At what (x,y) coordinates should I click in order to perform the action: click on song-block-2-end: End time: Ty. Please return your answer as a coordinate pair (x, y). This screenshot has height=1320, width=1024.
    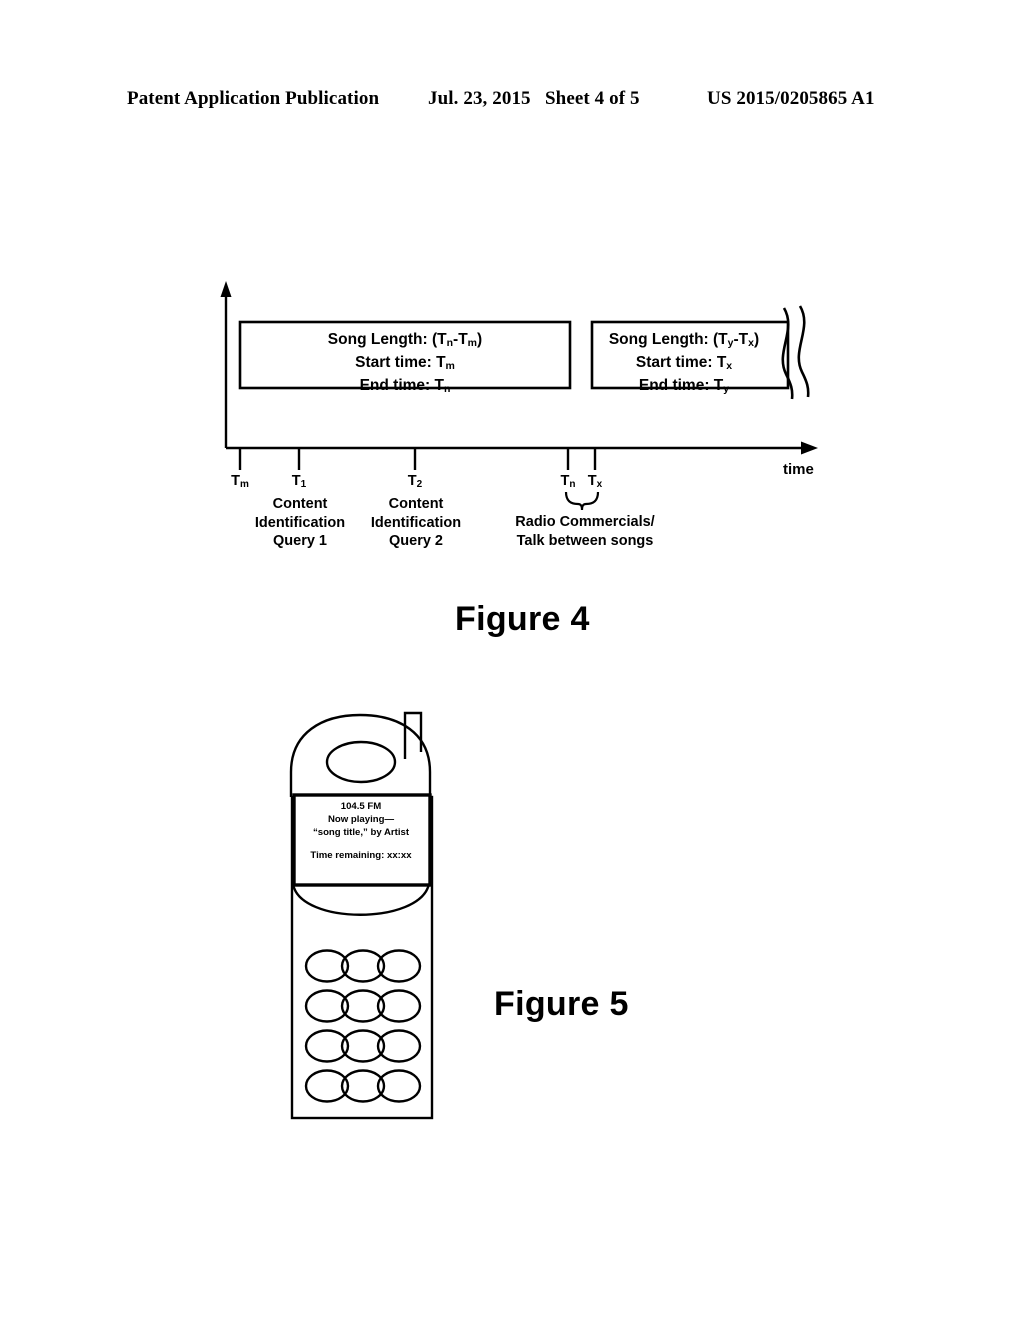
    Looking at the image, I should click on (684, 386).